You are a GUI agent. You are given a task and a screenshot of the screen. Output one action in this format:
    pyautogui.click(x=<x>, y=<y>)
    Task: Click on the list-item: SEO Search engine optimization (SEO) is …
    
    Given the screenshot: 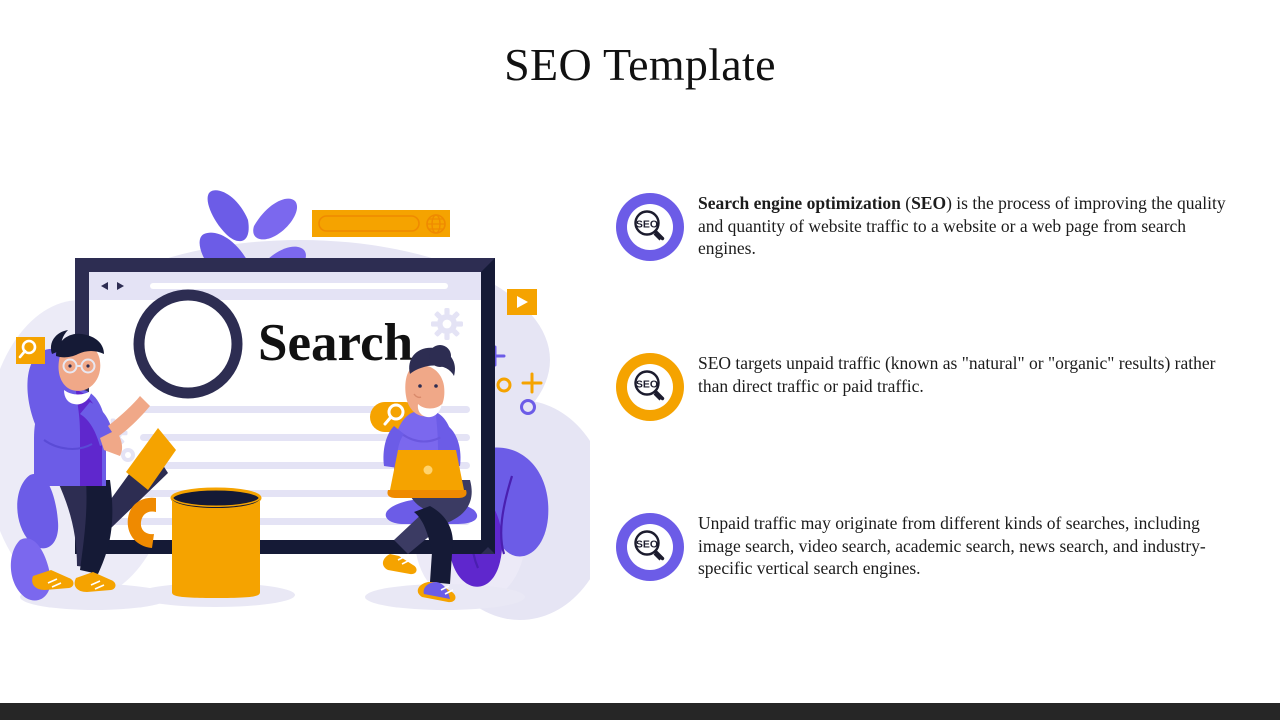 What is the action you would take?
    pyautogui.click(x=940, y=260)
    